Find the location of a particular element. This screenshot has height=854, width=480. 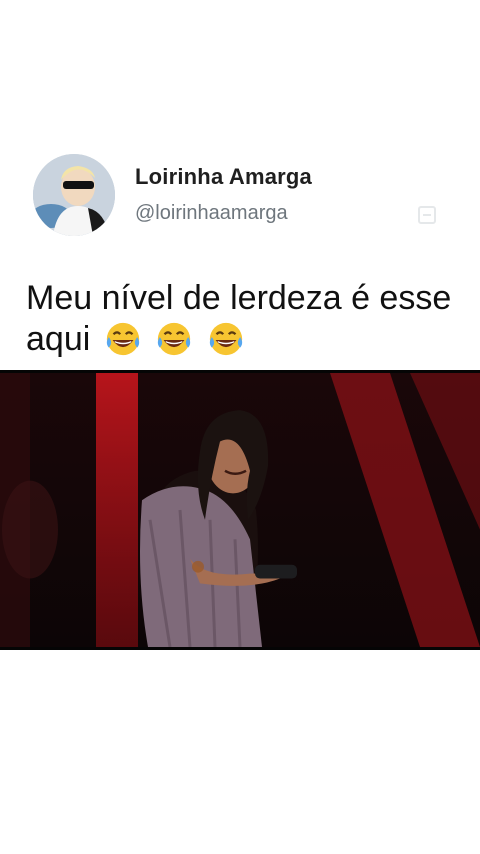

user-handle: @loirinhaamarga is located at coordinates (211, 213).